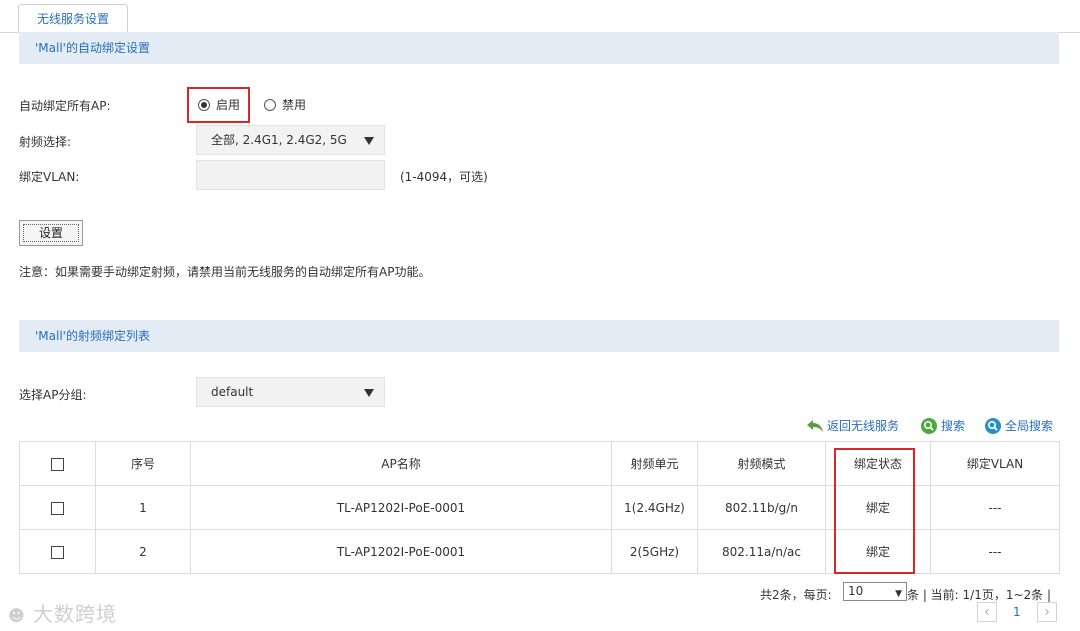  I want to click on radio-disable: 禁用, so click(285, 104).